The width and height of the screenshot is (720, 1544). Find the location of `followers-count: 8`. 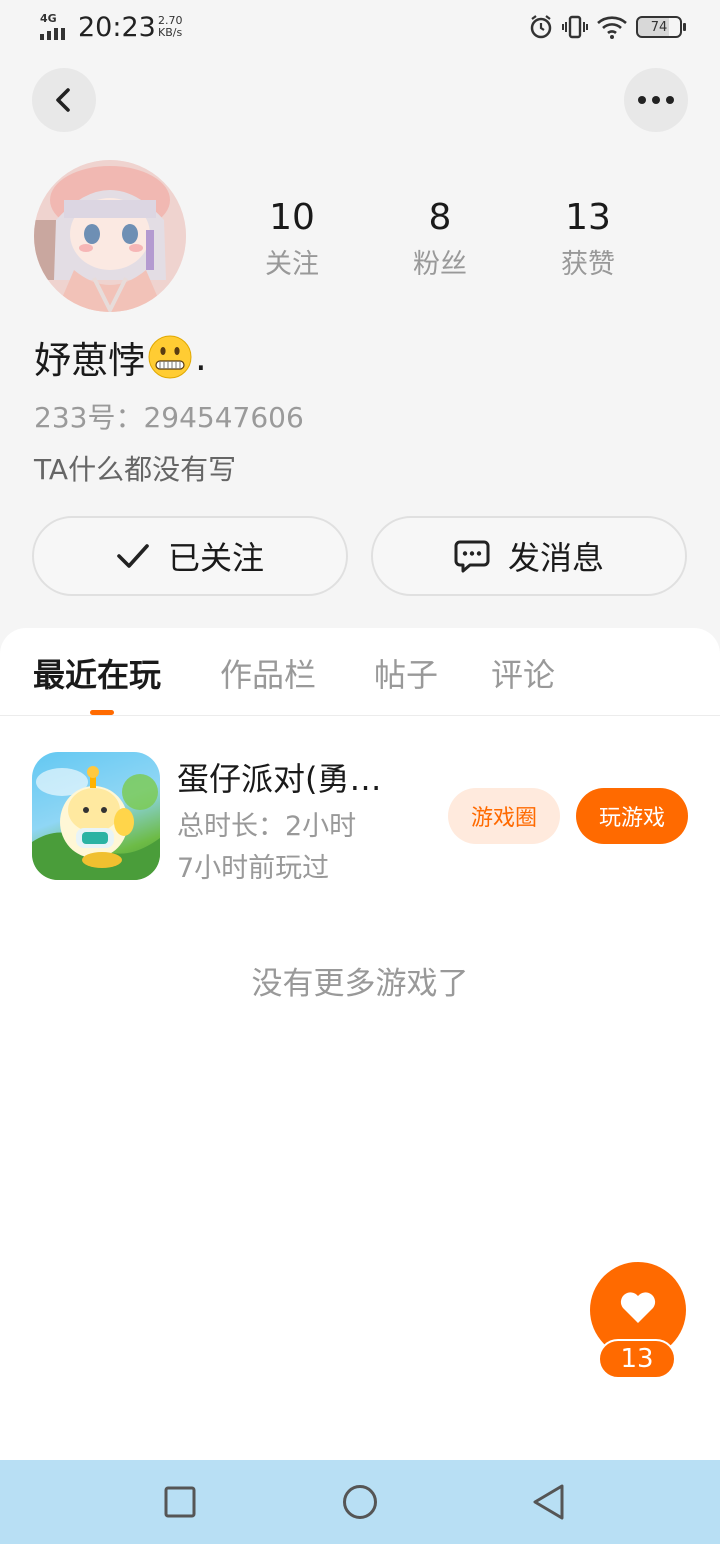

followers-count: 8 is located at coordinates (440, 217).